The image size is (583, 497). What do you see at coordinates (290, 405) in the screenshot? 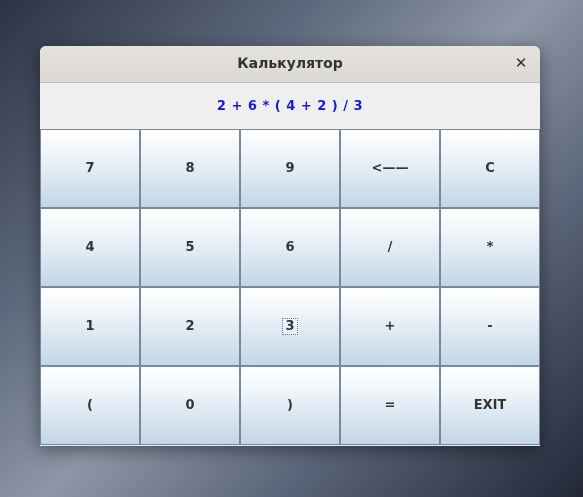
I see `close-paren-button: )` at bounding box center [290, 405].